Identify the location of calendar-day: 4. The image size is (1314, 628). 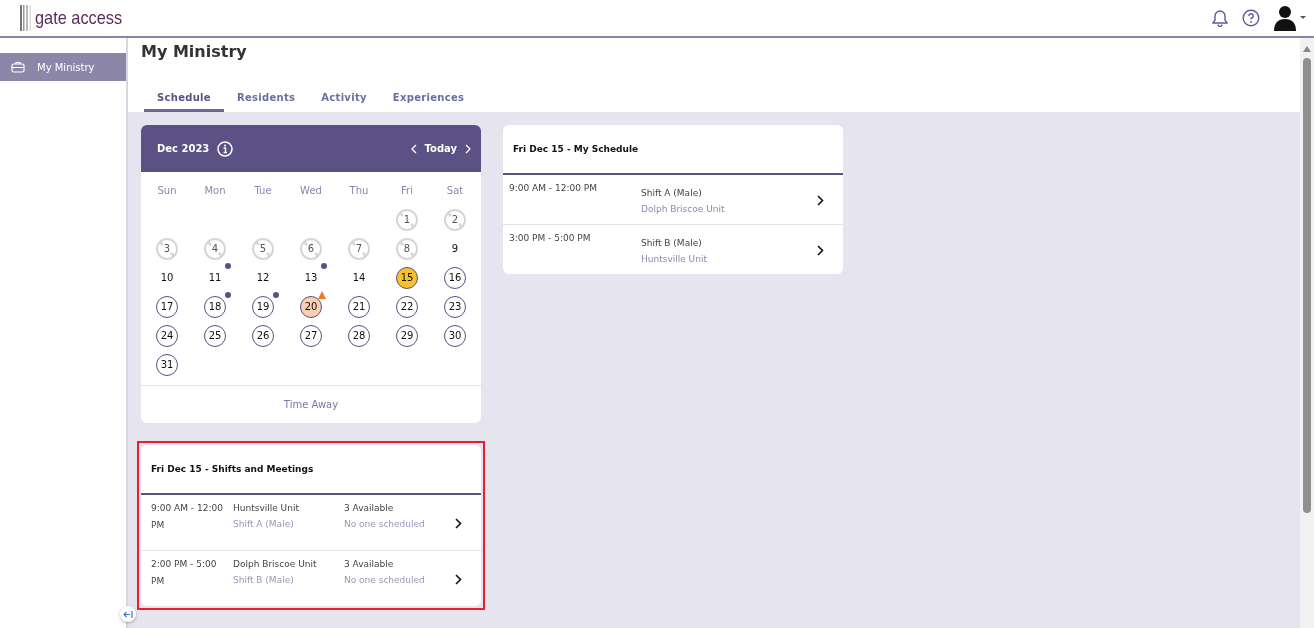
(215, 248).